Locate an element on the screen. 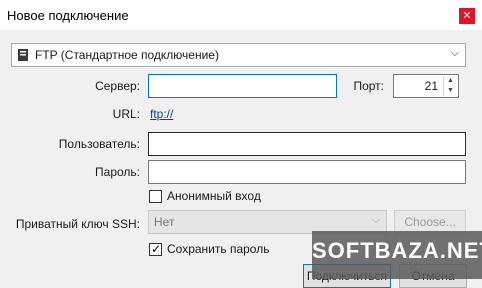  port-input: 21 ▲ ▼ is located at coordinates (426, 86).